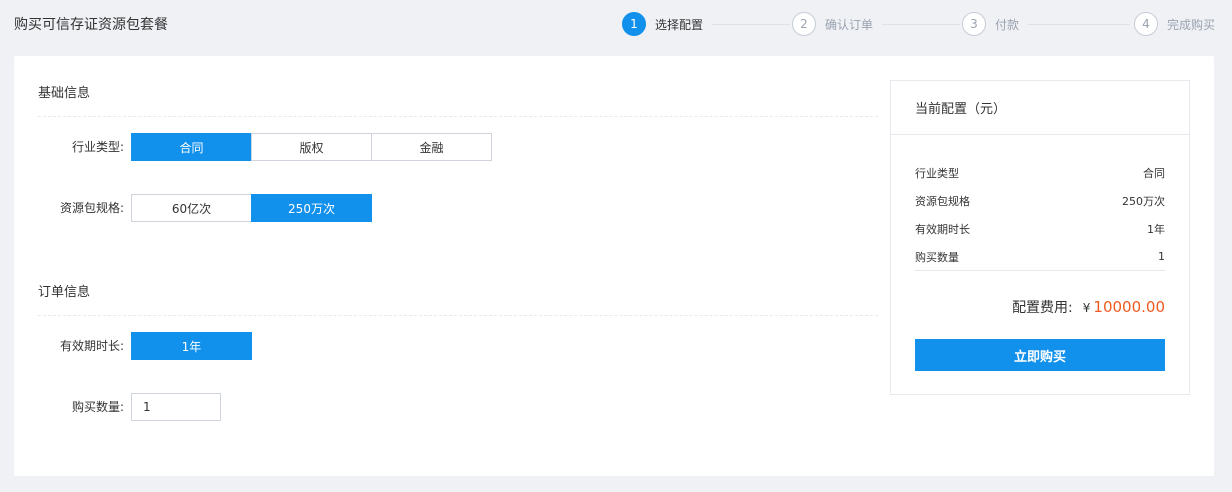  What do you see at coordinates (1146, 24) in the screenshot?
I see `step-number: 4` at bounding box center [1146, 24].